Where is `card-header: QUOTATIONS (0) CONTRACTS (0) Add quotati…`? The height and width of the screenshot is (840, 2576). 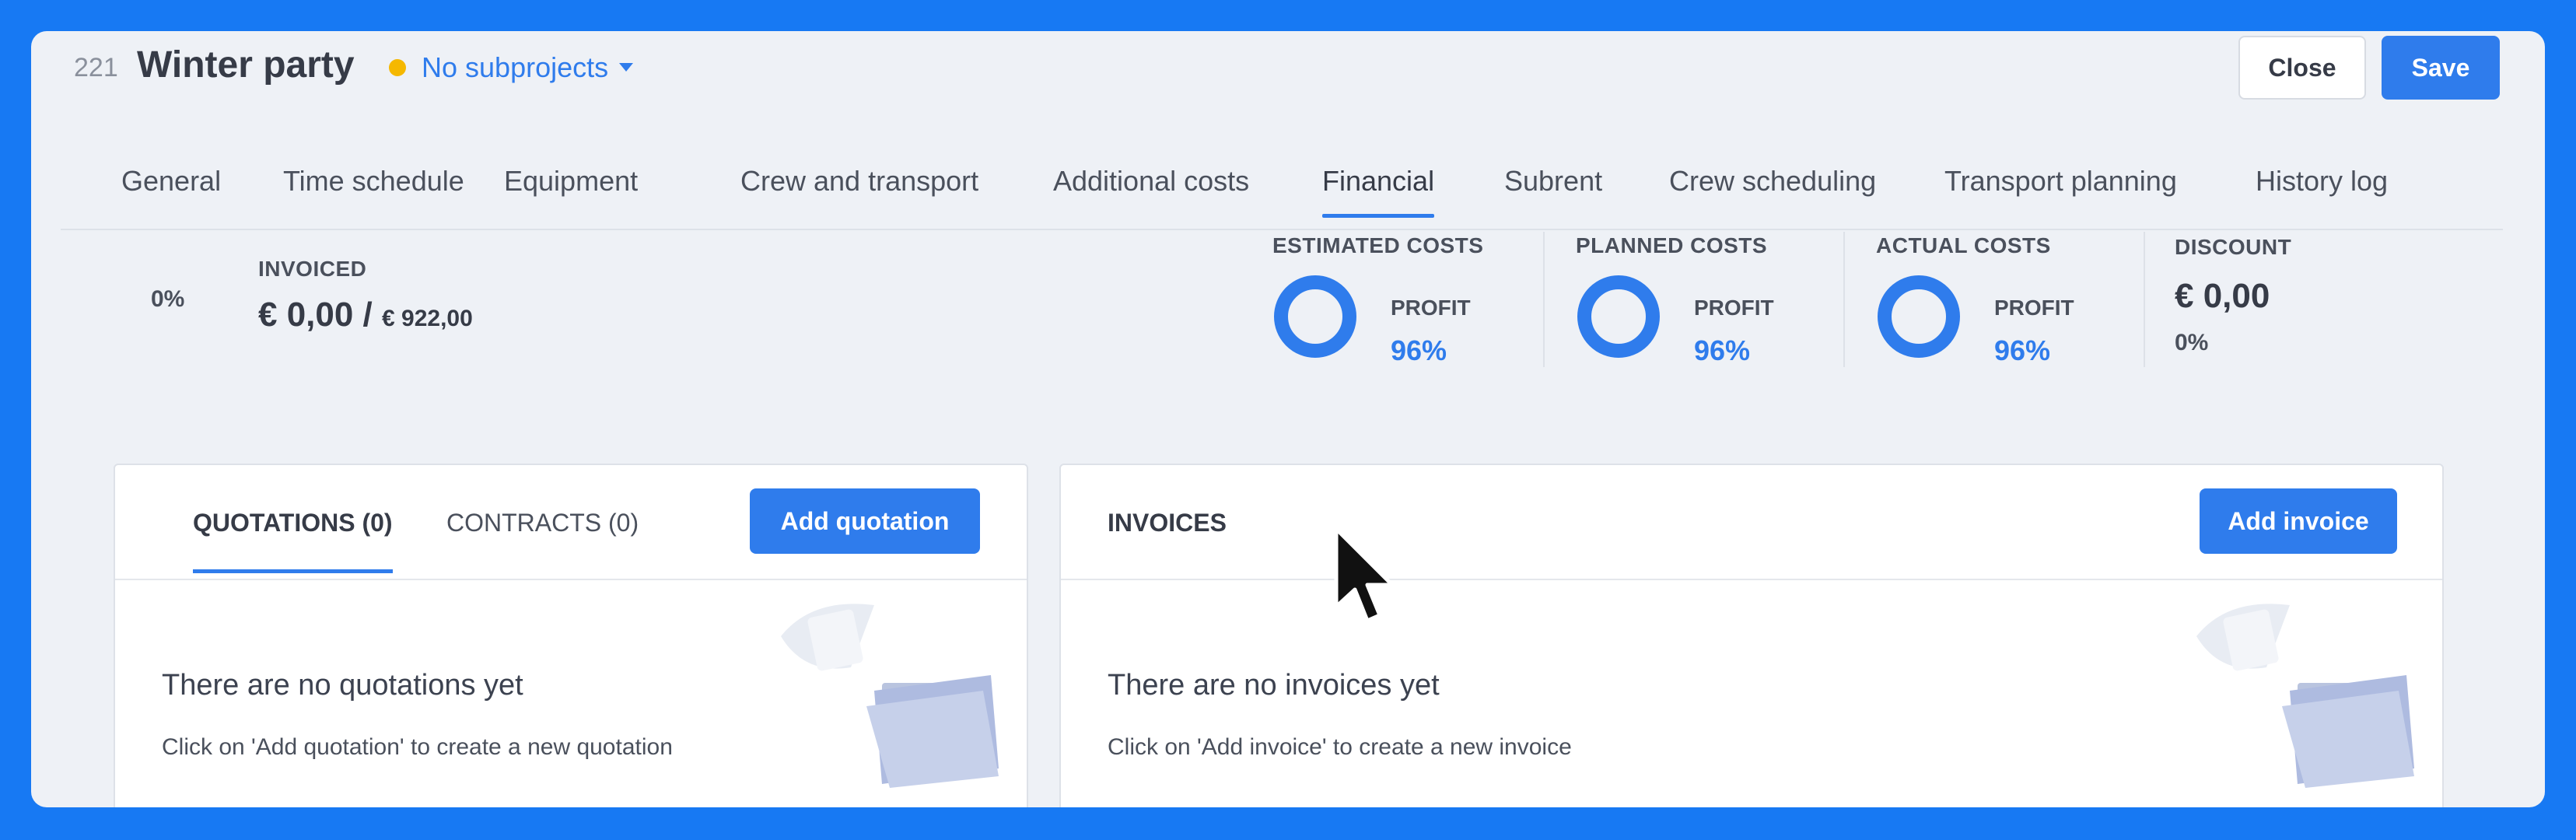 card-header: QUOTATIONS (0) CONTRACTS (0) Add quotati… is located at coordinates (571, 522).